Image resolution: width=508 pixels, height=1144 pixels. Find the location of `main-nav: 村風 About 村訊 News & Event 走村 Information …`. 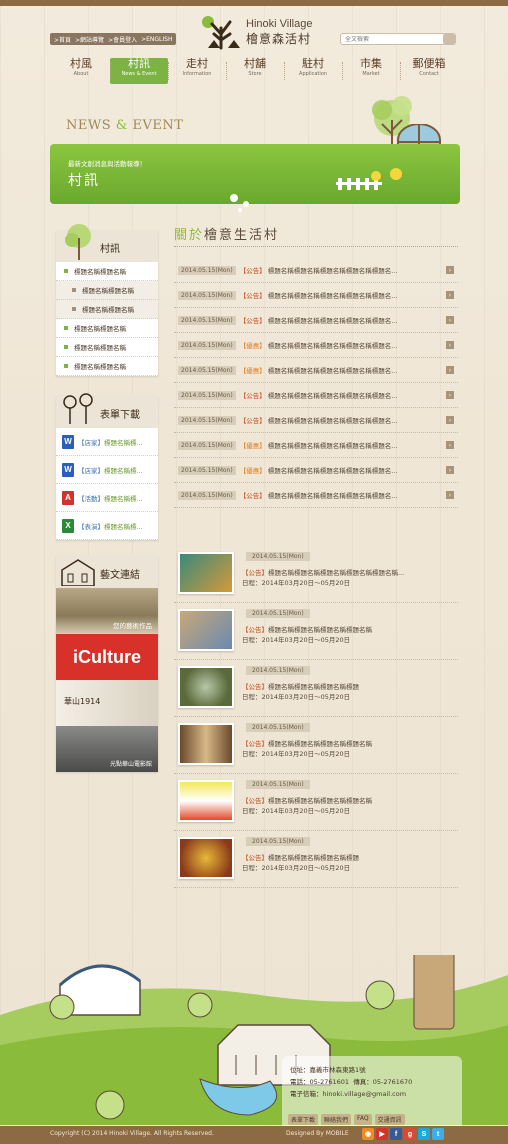

main-nav: 村風 About 村訊 News & Event 走村 Information … is located at coordinates (255, 71).